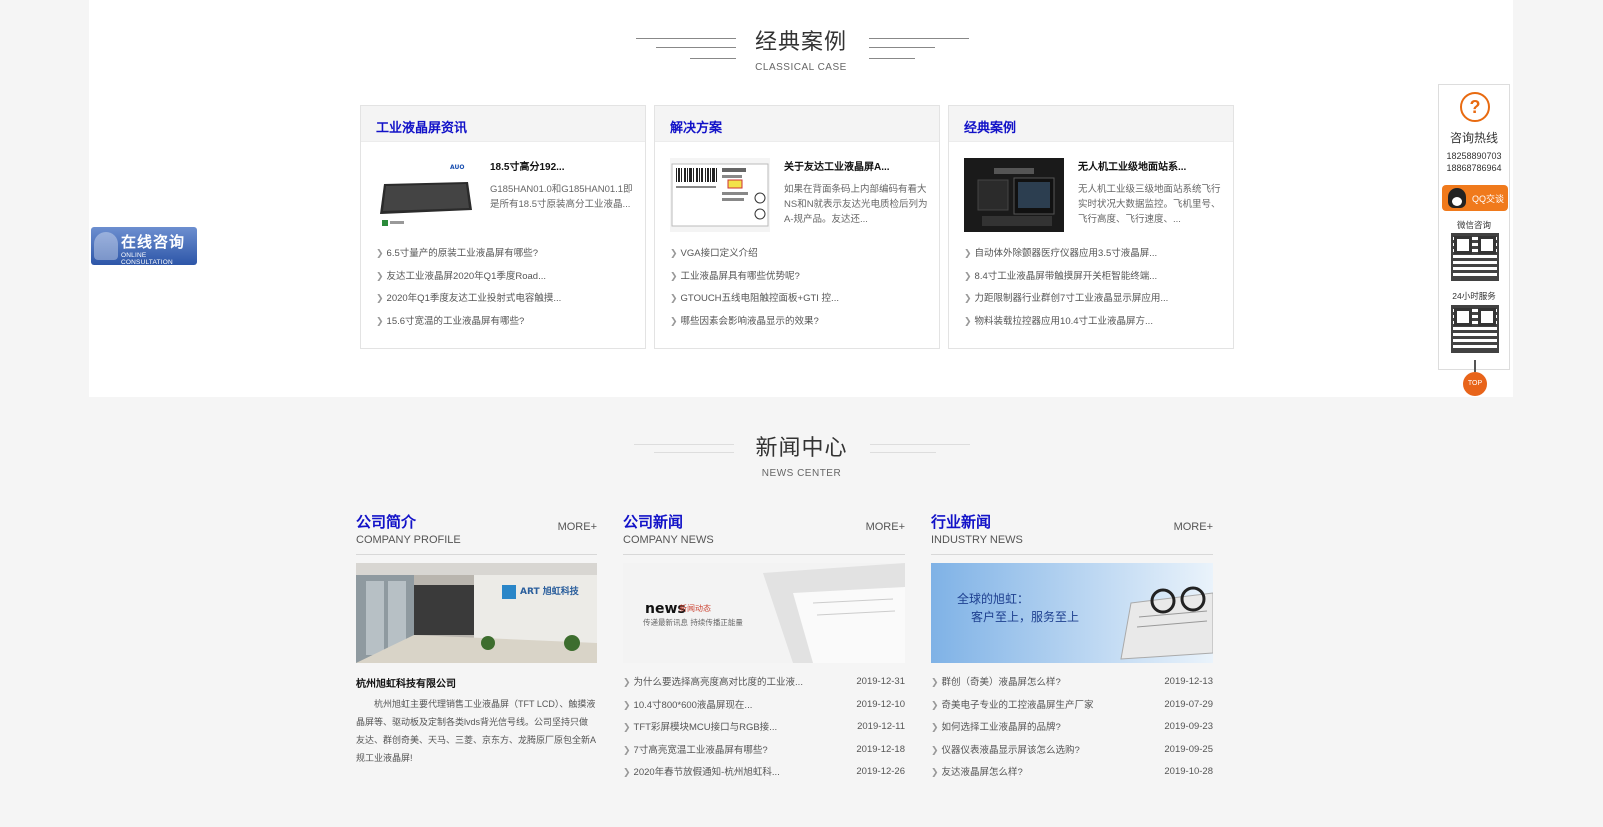  I want to click on office-photo: ART 旭虹科技, so click(476, 613).